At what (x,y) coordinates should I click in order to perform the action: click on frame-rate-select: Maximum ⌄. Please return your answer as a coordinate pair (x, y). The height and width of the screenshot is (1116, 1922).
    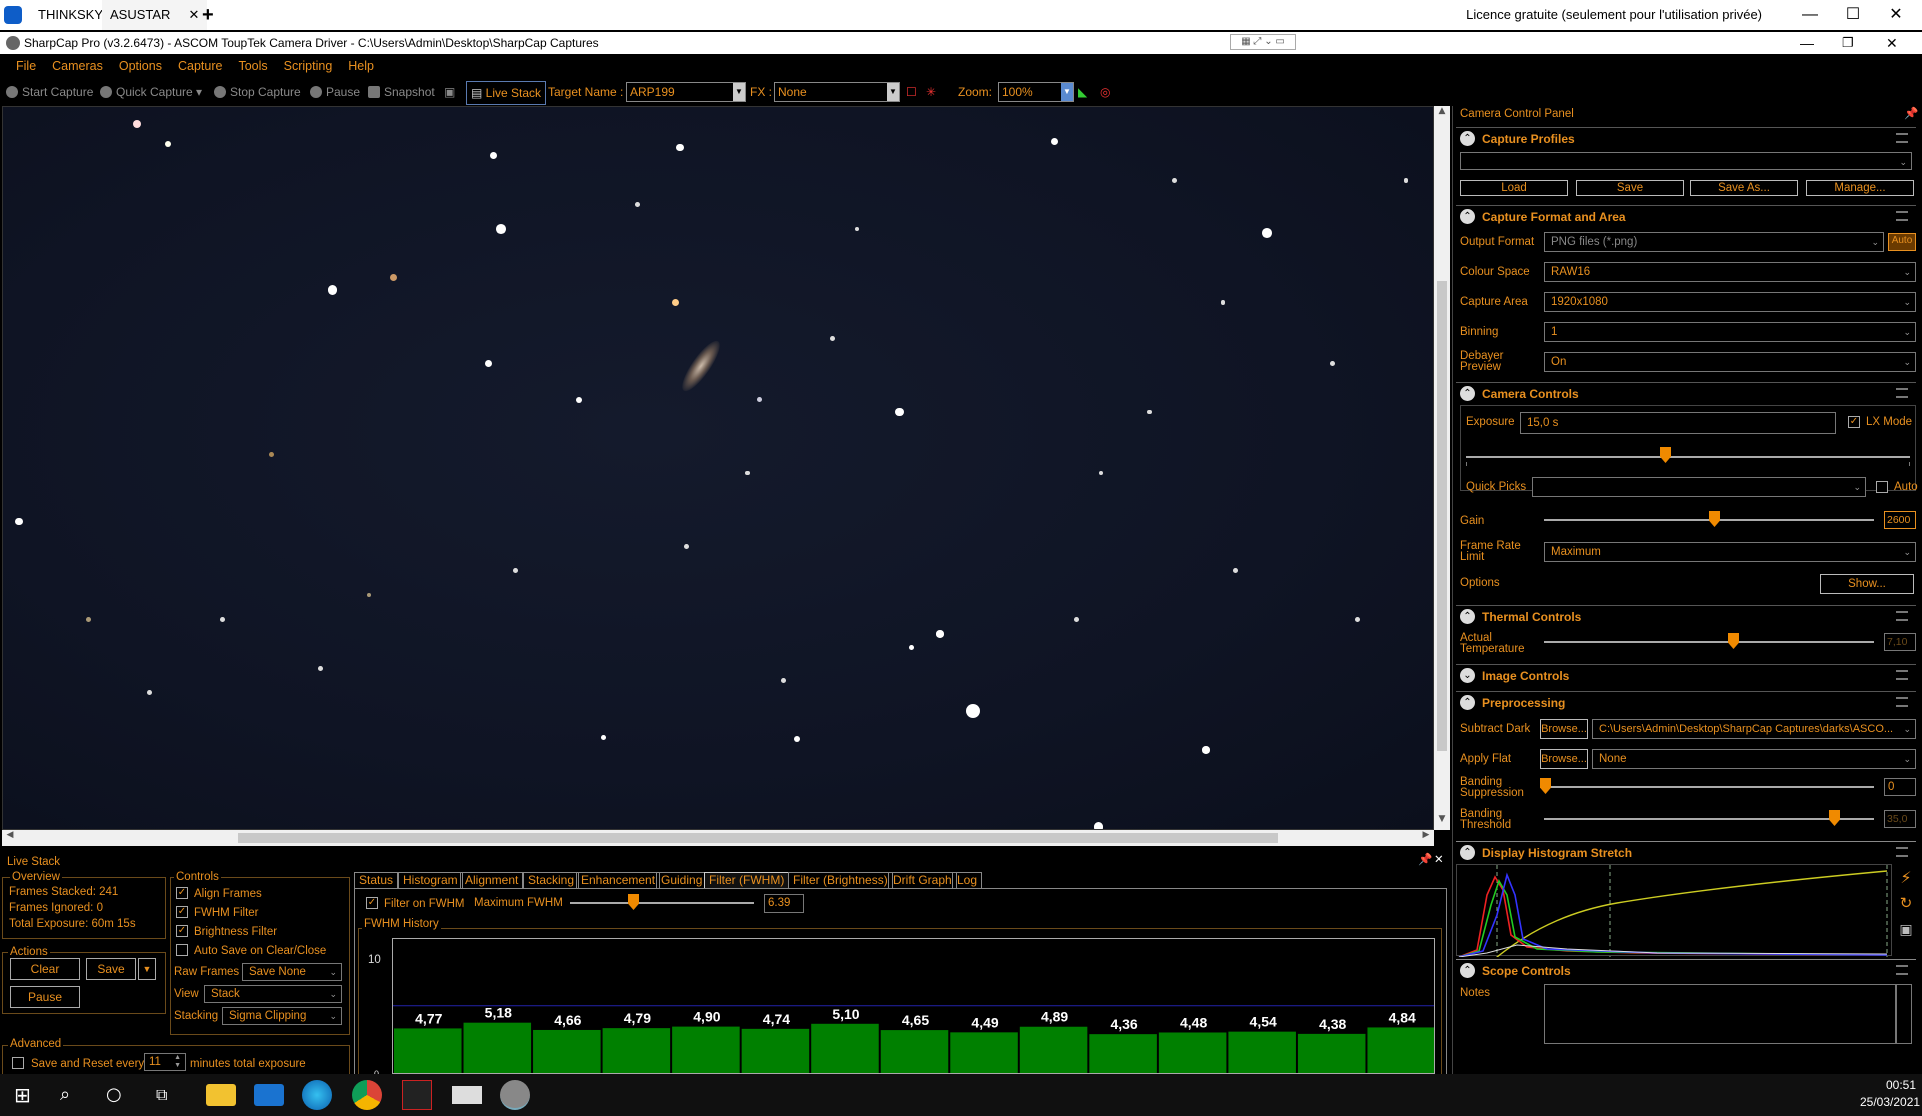
    Looking at the image, I should click on (1730, 552).